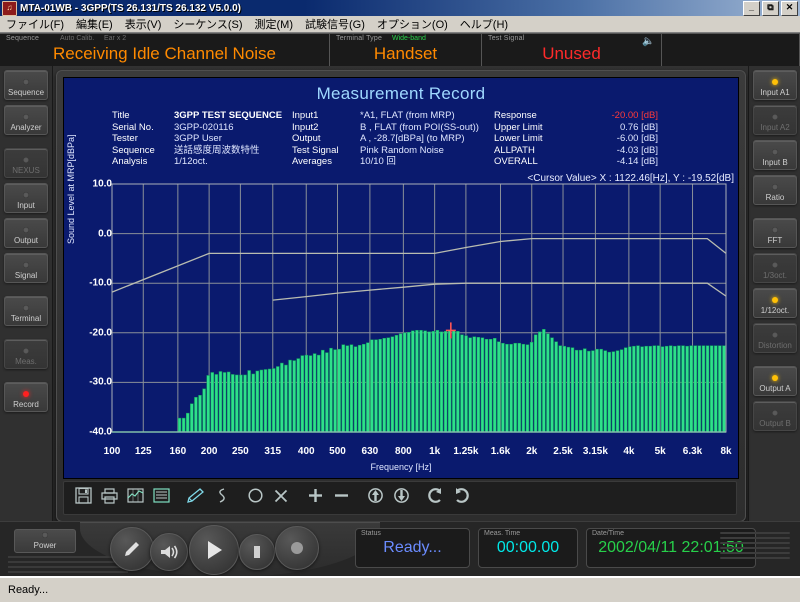 This screenshot has width=800, height=602. I want to click on menu-item-7: ヘルプ(H), so click(484, 24).